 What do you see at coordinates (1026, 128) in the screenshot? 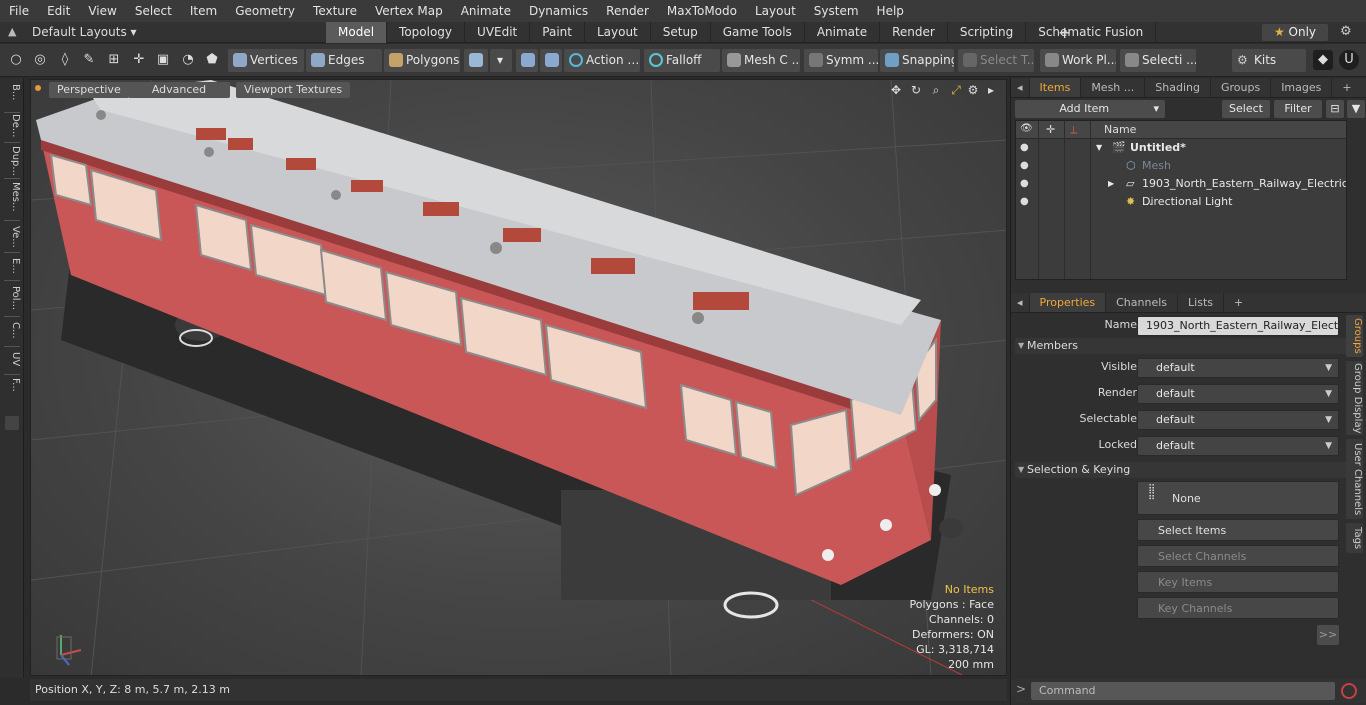
I see `visibility-header-icon: 👁` at bounding box center [1026, 128].